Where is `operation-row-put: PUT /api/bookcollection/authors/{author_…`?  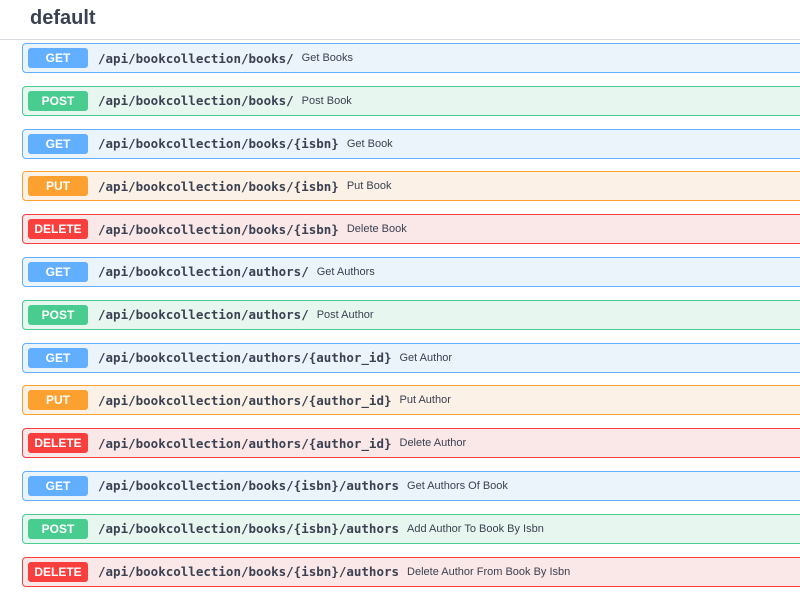 operation-row-put: PUT /api/bookcollection/authors/{author_… is located at coordinates (411, 400).